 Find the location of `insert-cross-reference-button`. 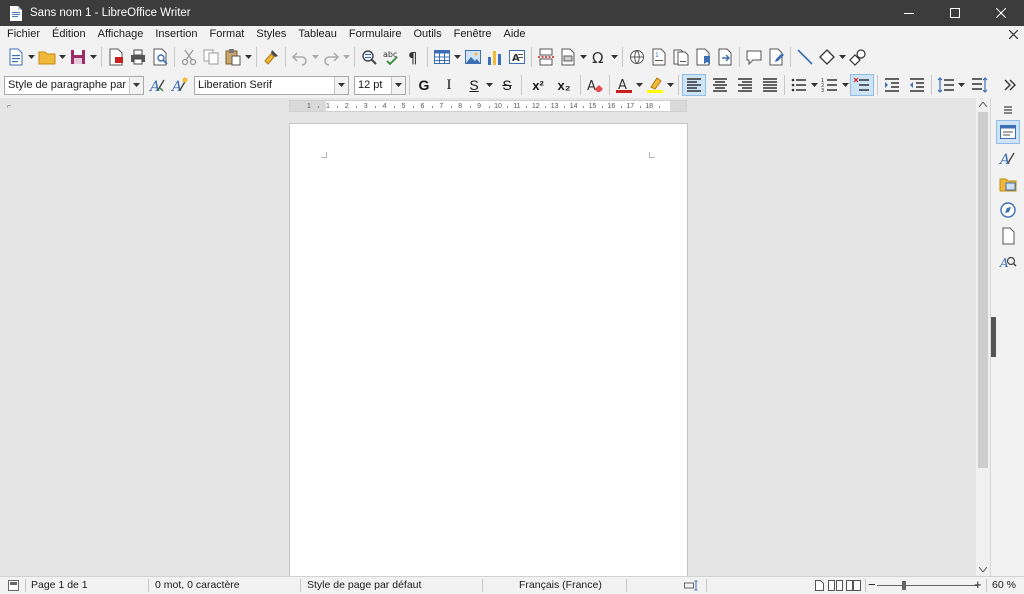

insert-cross-reference-button is located at coordinates (725, 57).